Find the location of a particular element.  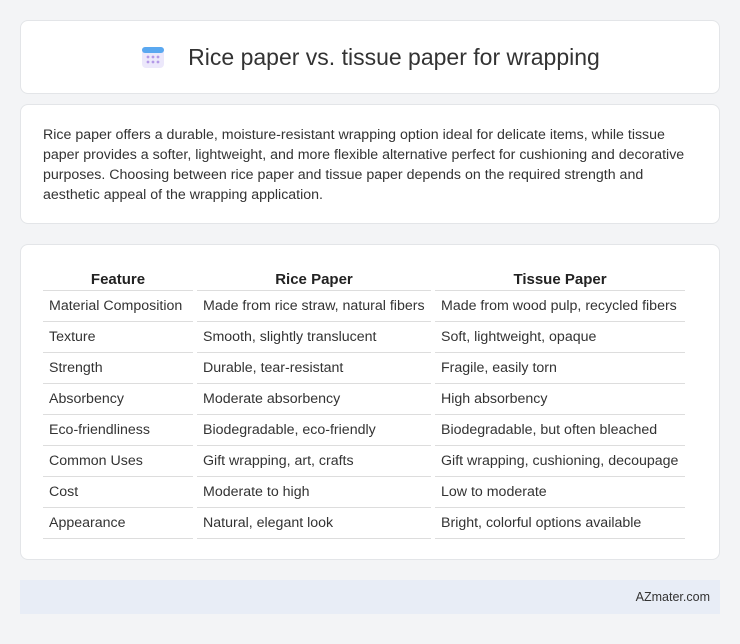

table-cell: High absorbency is located at coordinates (560, 399).